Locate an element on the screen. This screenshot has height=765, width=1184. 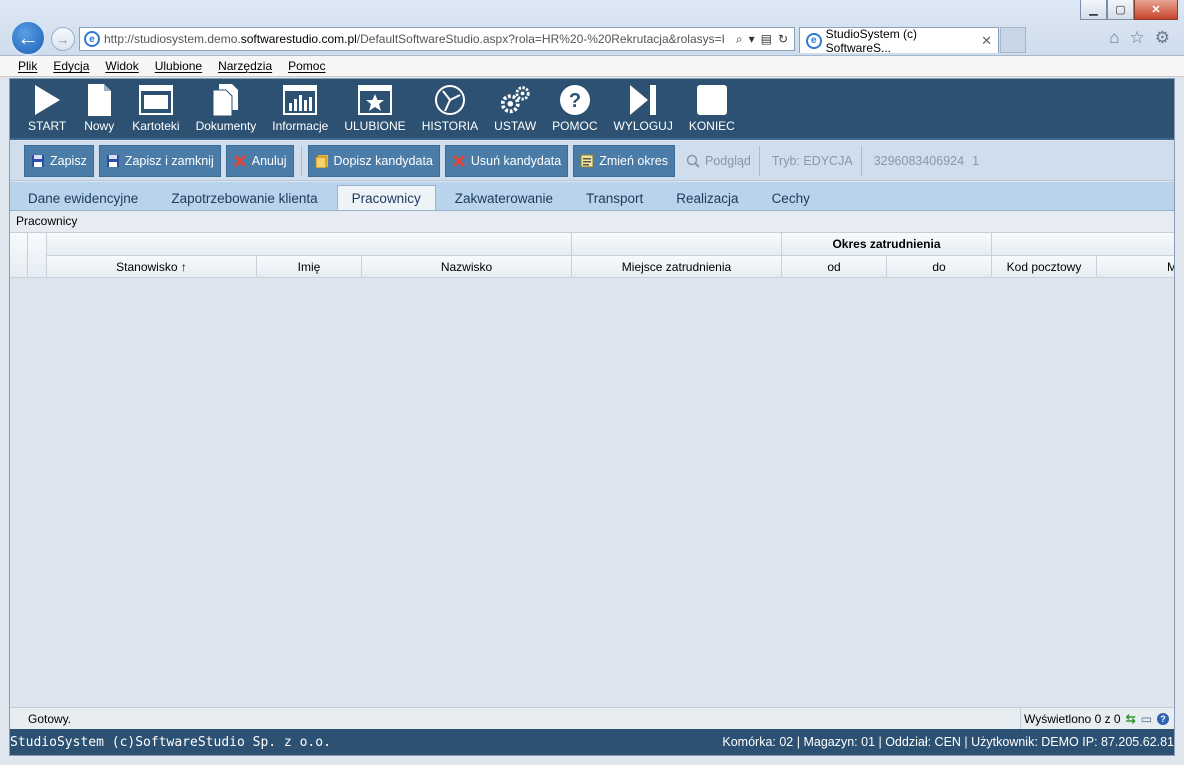
help-button: ? POMOC is located at coordinates (574, 108).